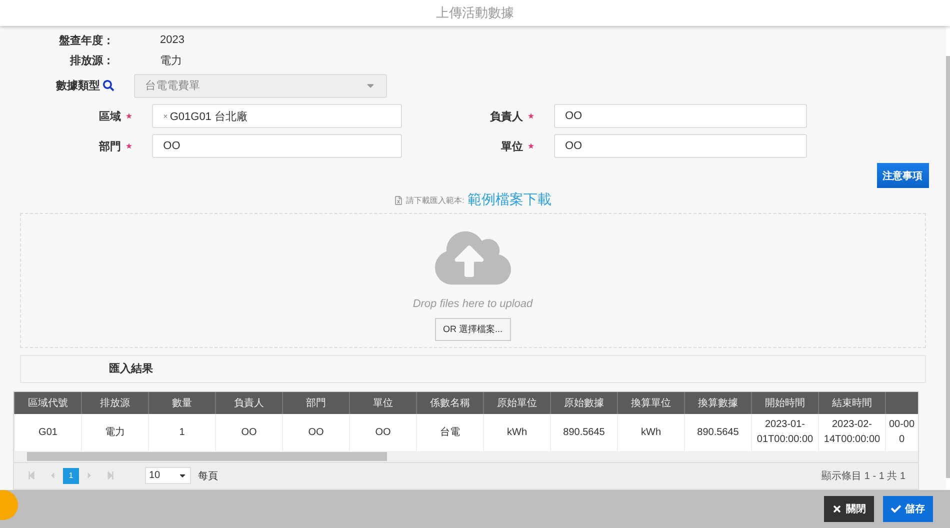  Describe the element at coordinates (249, 403) in the screenshot. I see `column-header: 負責人` at that location.